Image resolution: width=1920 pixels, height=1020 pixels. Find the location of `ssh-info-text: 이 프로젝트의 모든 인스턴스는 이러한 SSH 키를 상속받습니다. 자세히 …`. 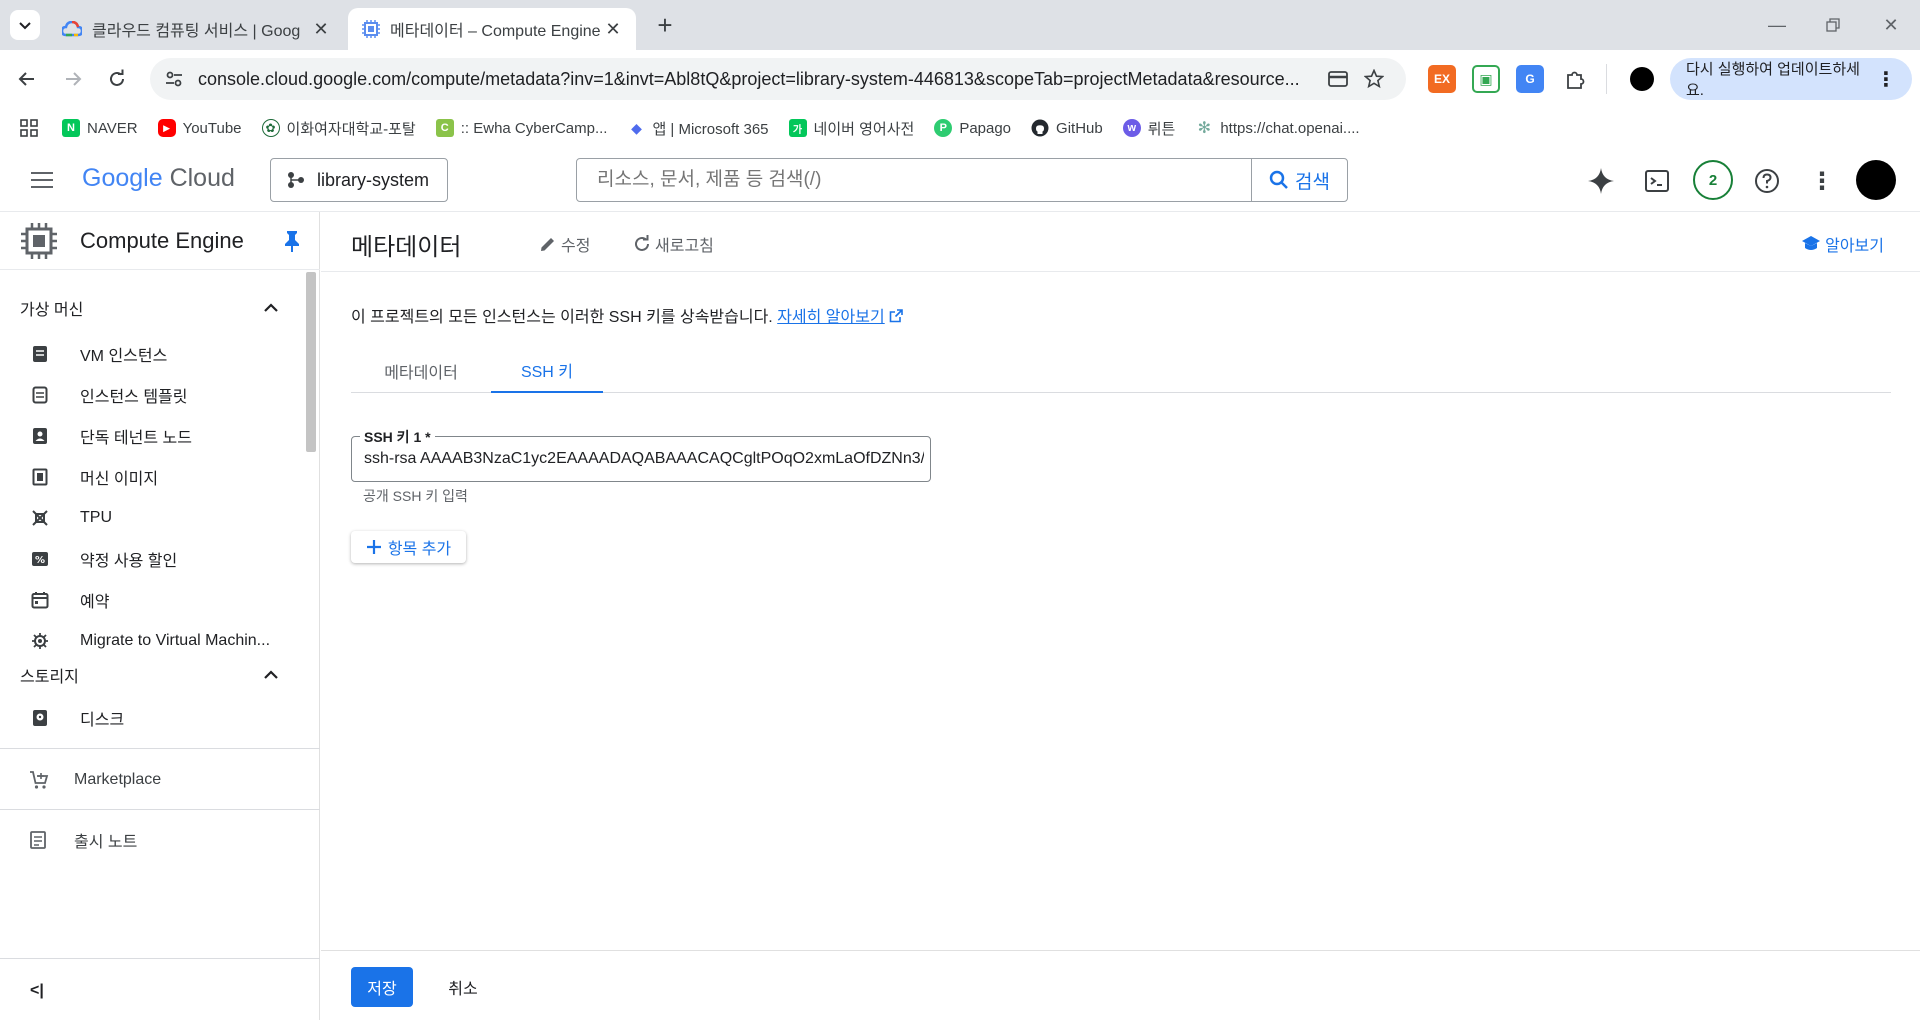

ssh-info-text: 이 프로젝트의 모든 인스턴스는 이러한 SSH 키를 상속받습니다. 자세히 … is located at coordinates (627, 315).